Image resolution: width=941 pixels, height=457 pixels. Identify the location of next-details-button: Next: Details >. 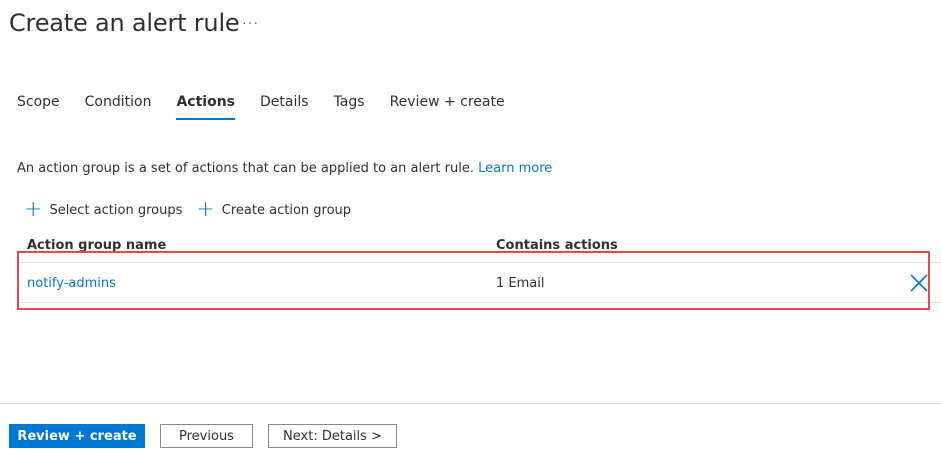
(332, 436).